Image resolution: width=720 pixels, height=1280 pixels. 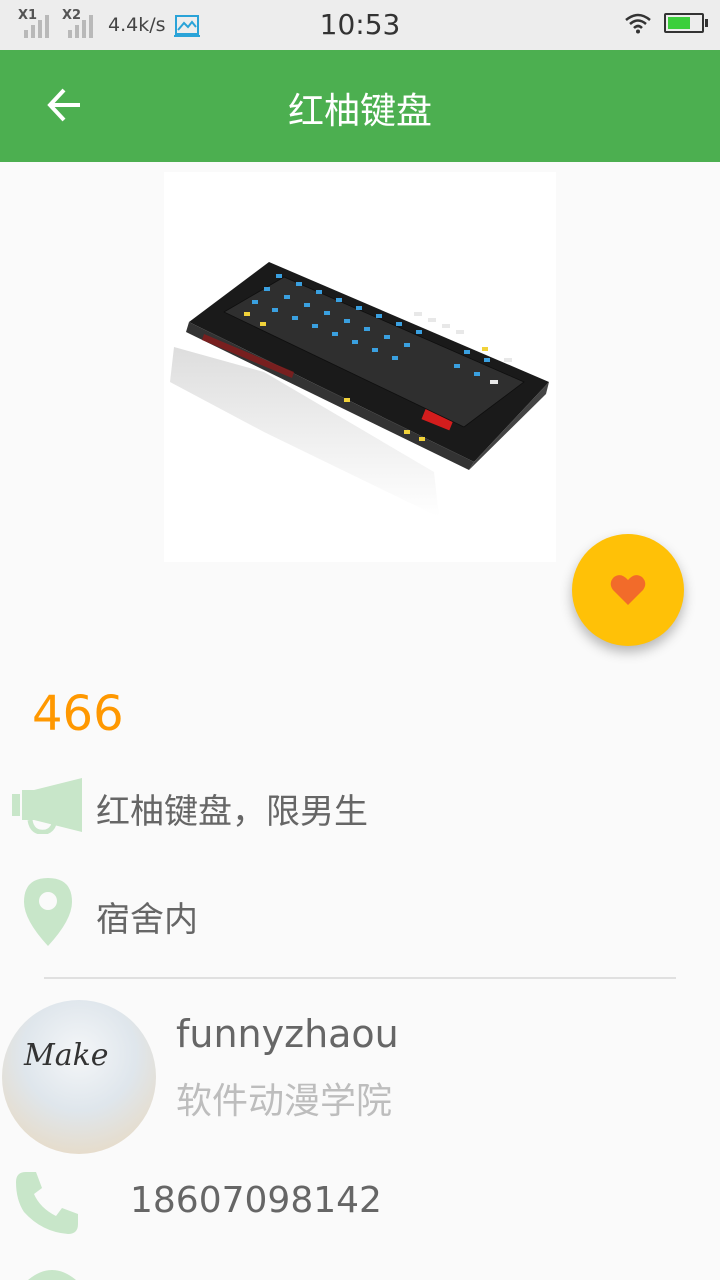 I want to click on location-text: 宿舍内, so click(x=147, y=920).